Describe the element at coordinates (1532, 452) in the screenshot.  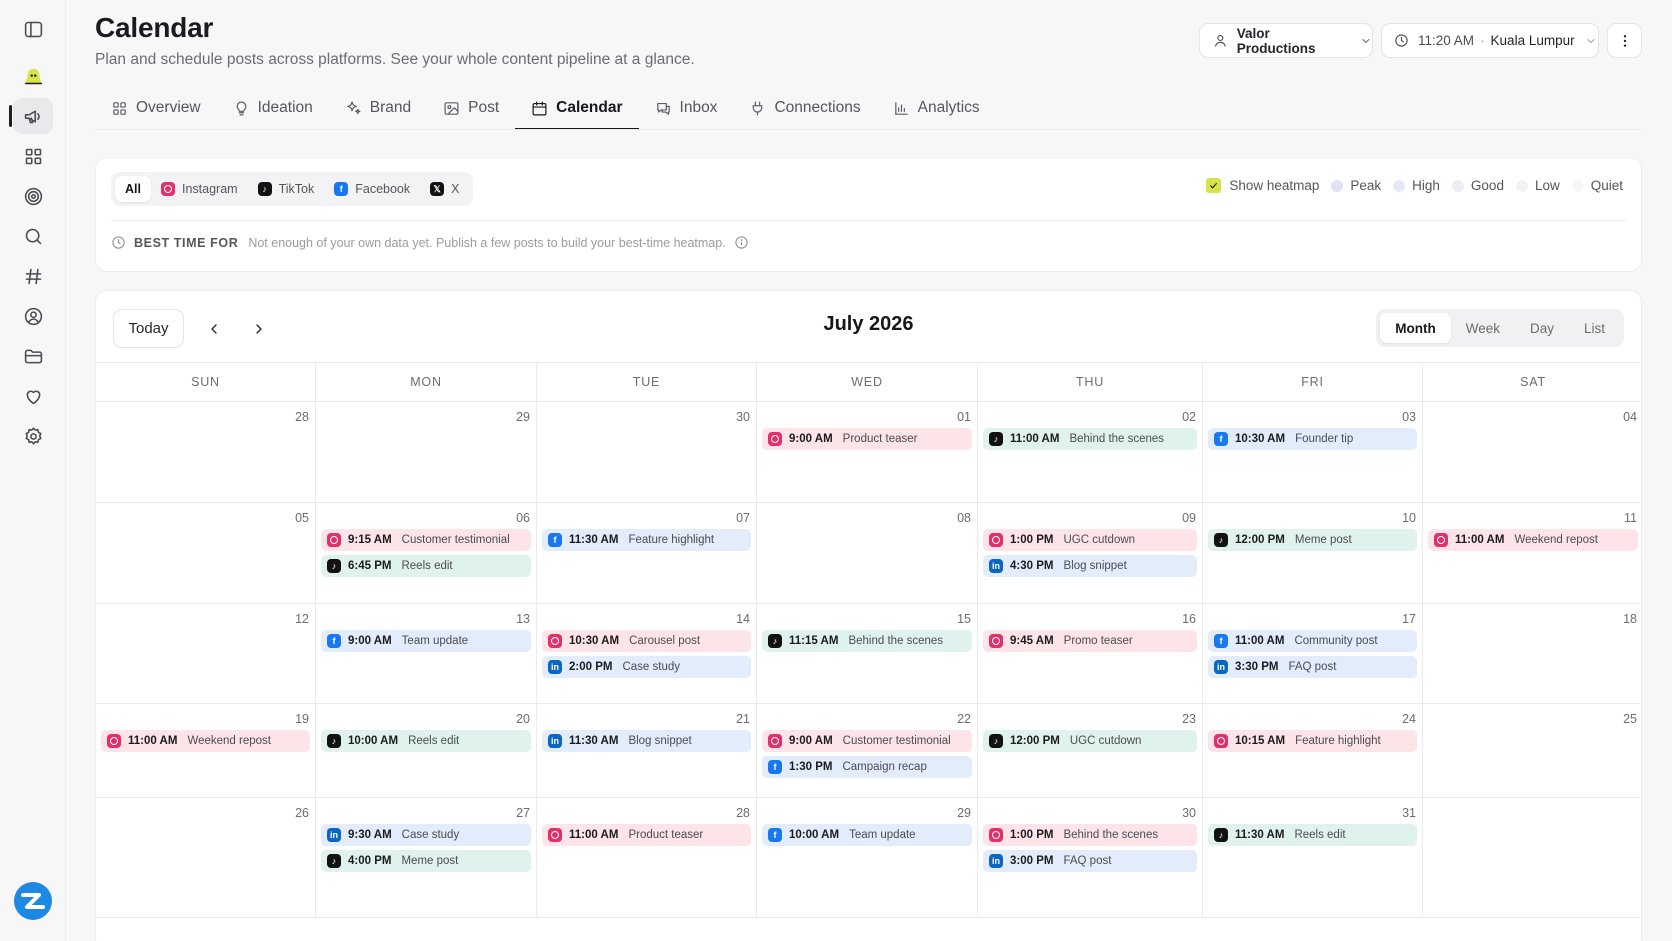
I see `day-cell: 04` at that location.